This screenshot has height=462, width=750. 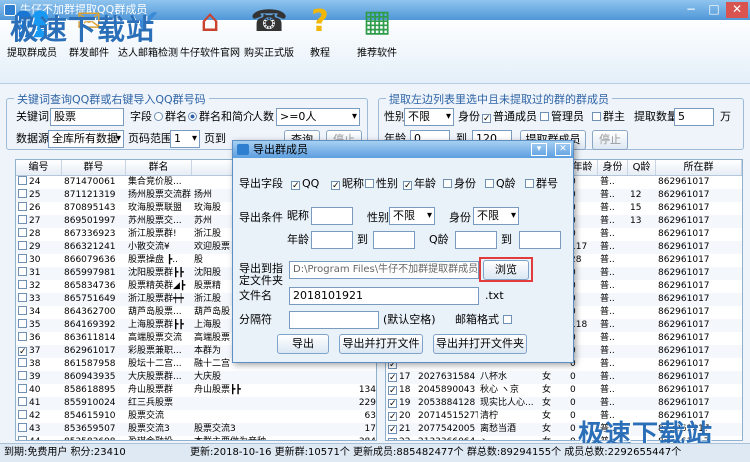 What do you see at coordinates (564, 377) in the screenshot?
I see `table-row: ✓ 17 2027631584 八杯水 女 0 普.. 862961017` at bounding box center [564, 377].